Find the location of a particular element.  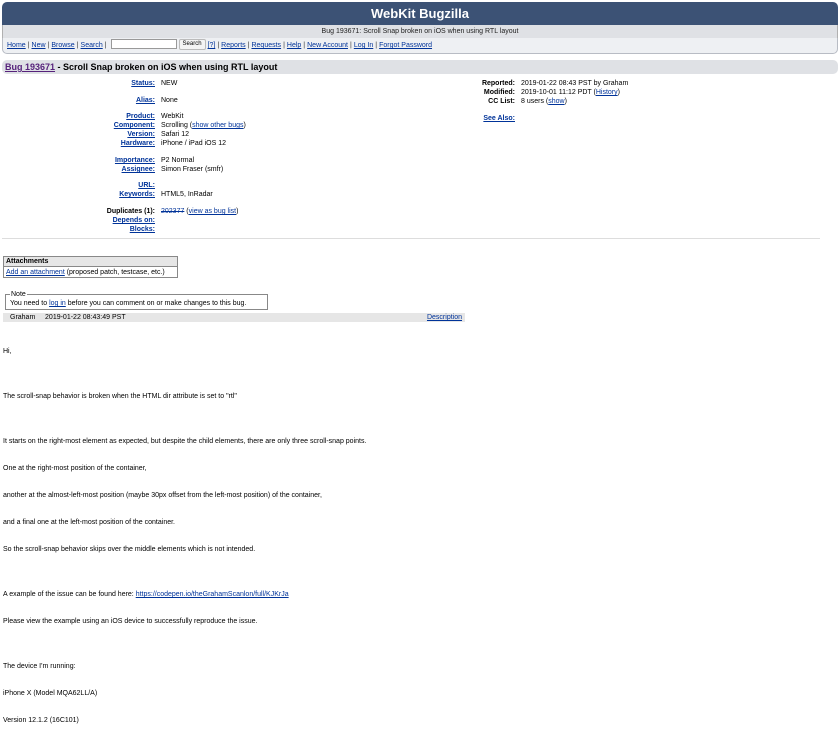

component-label: Component: is located at coordinates (80, 125).